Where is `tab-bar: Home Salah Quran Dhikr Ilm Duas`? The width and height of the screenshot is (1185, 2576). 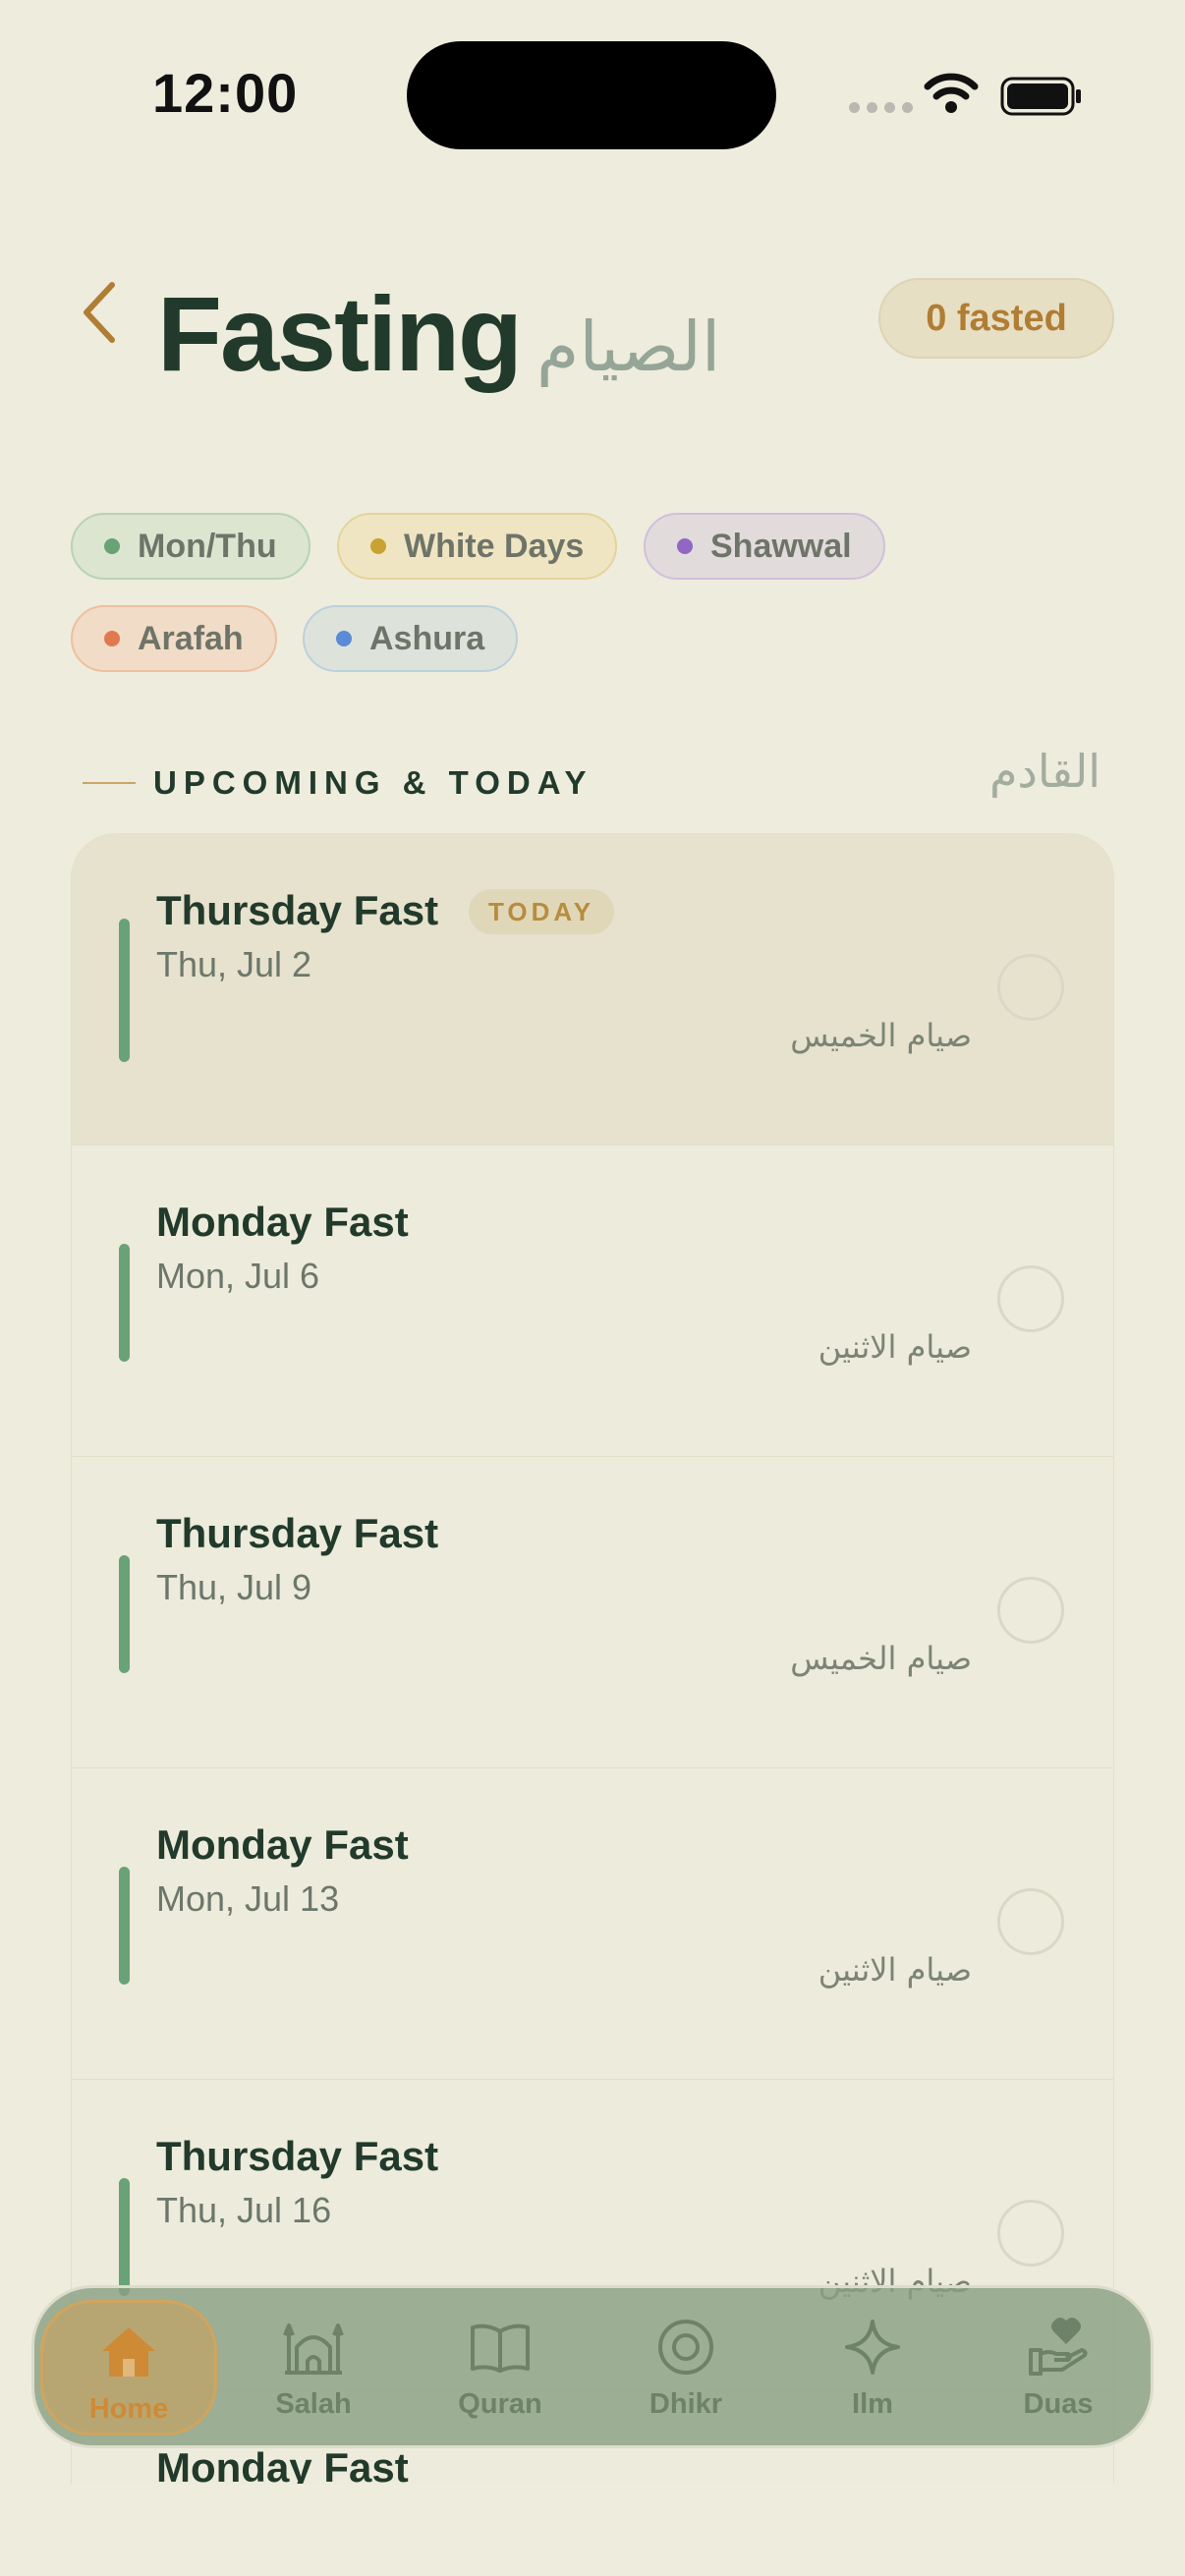
tab-bar: Home Salah Quran Dhikr Ilm Duas is located at coordinates (592, 2366).